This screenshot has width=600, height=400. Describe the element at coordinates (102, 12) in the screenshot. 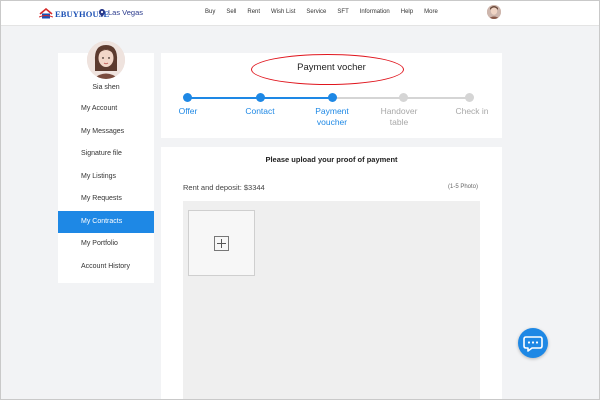

I see `location-pin-icon` at that location.